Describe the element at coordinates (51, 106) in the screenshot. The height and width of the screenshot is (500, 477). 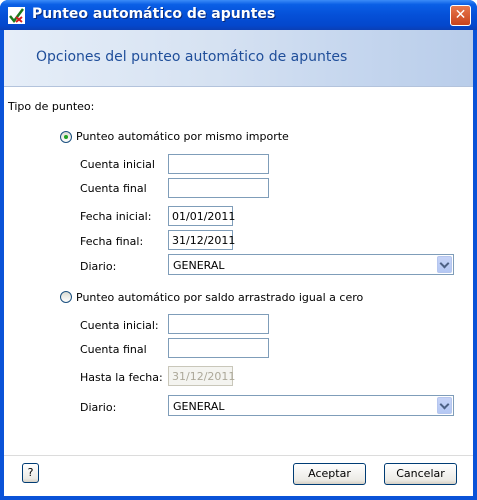
I see `tipo-punteo-label: Tipo de punteo:` at that location.